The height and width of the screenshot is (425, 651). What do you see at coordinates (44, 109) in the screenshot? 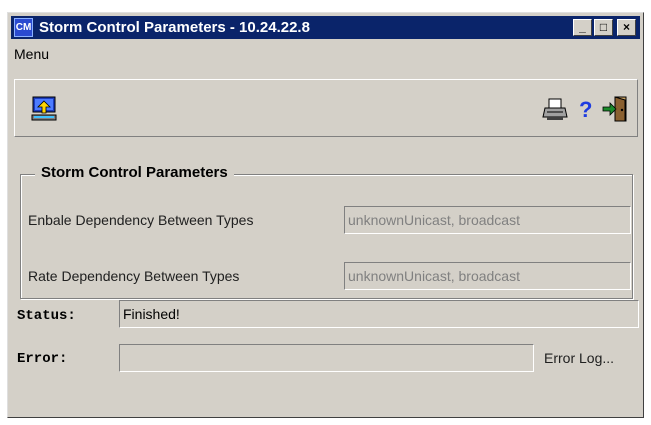
I see `upload-settings-icon` at bounding box center [44, 109].